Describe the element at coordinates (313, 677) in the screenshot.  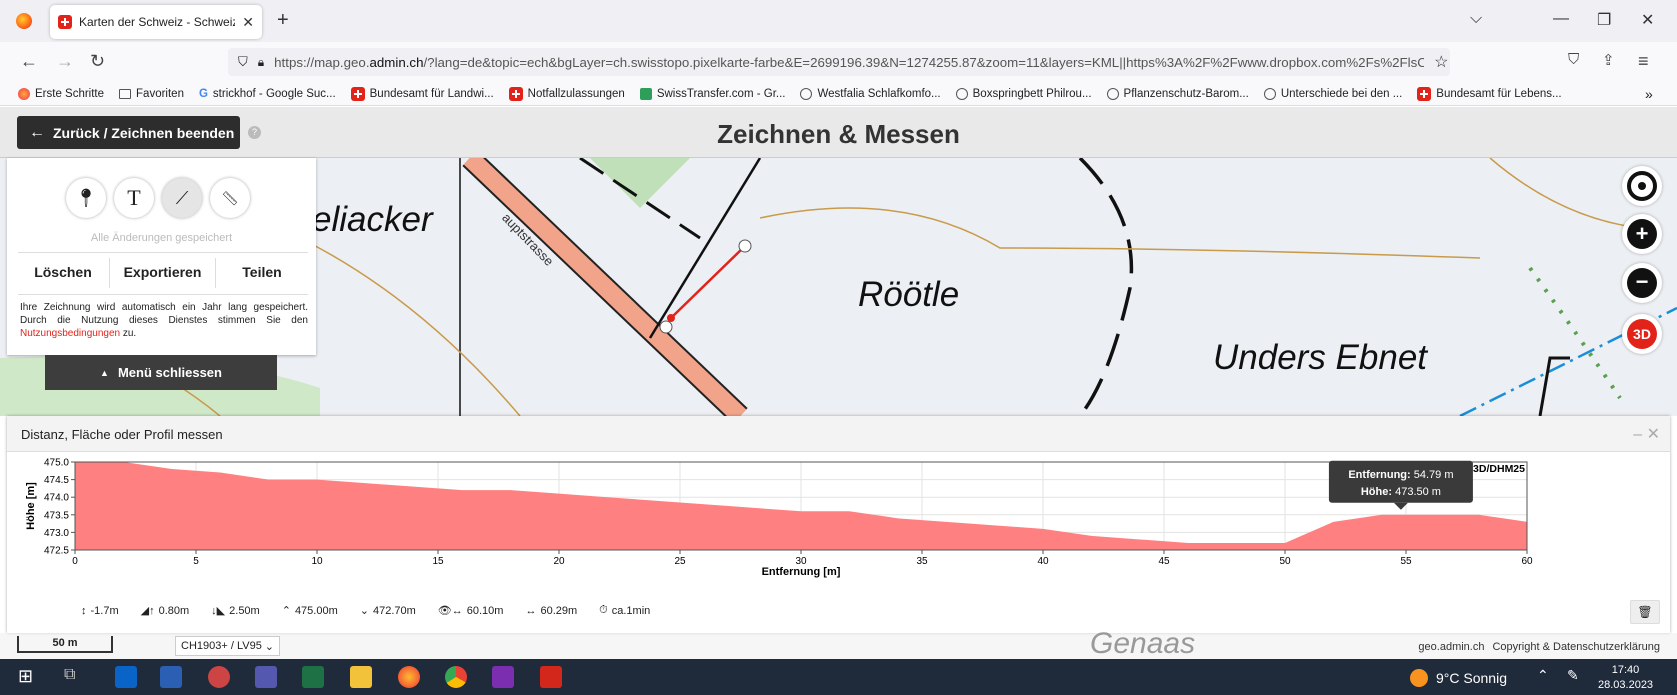
I see `excel-icon` at that location.